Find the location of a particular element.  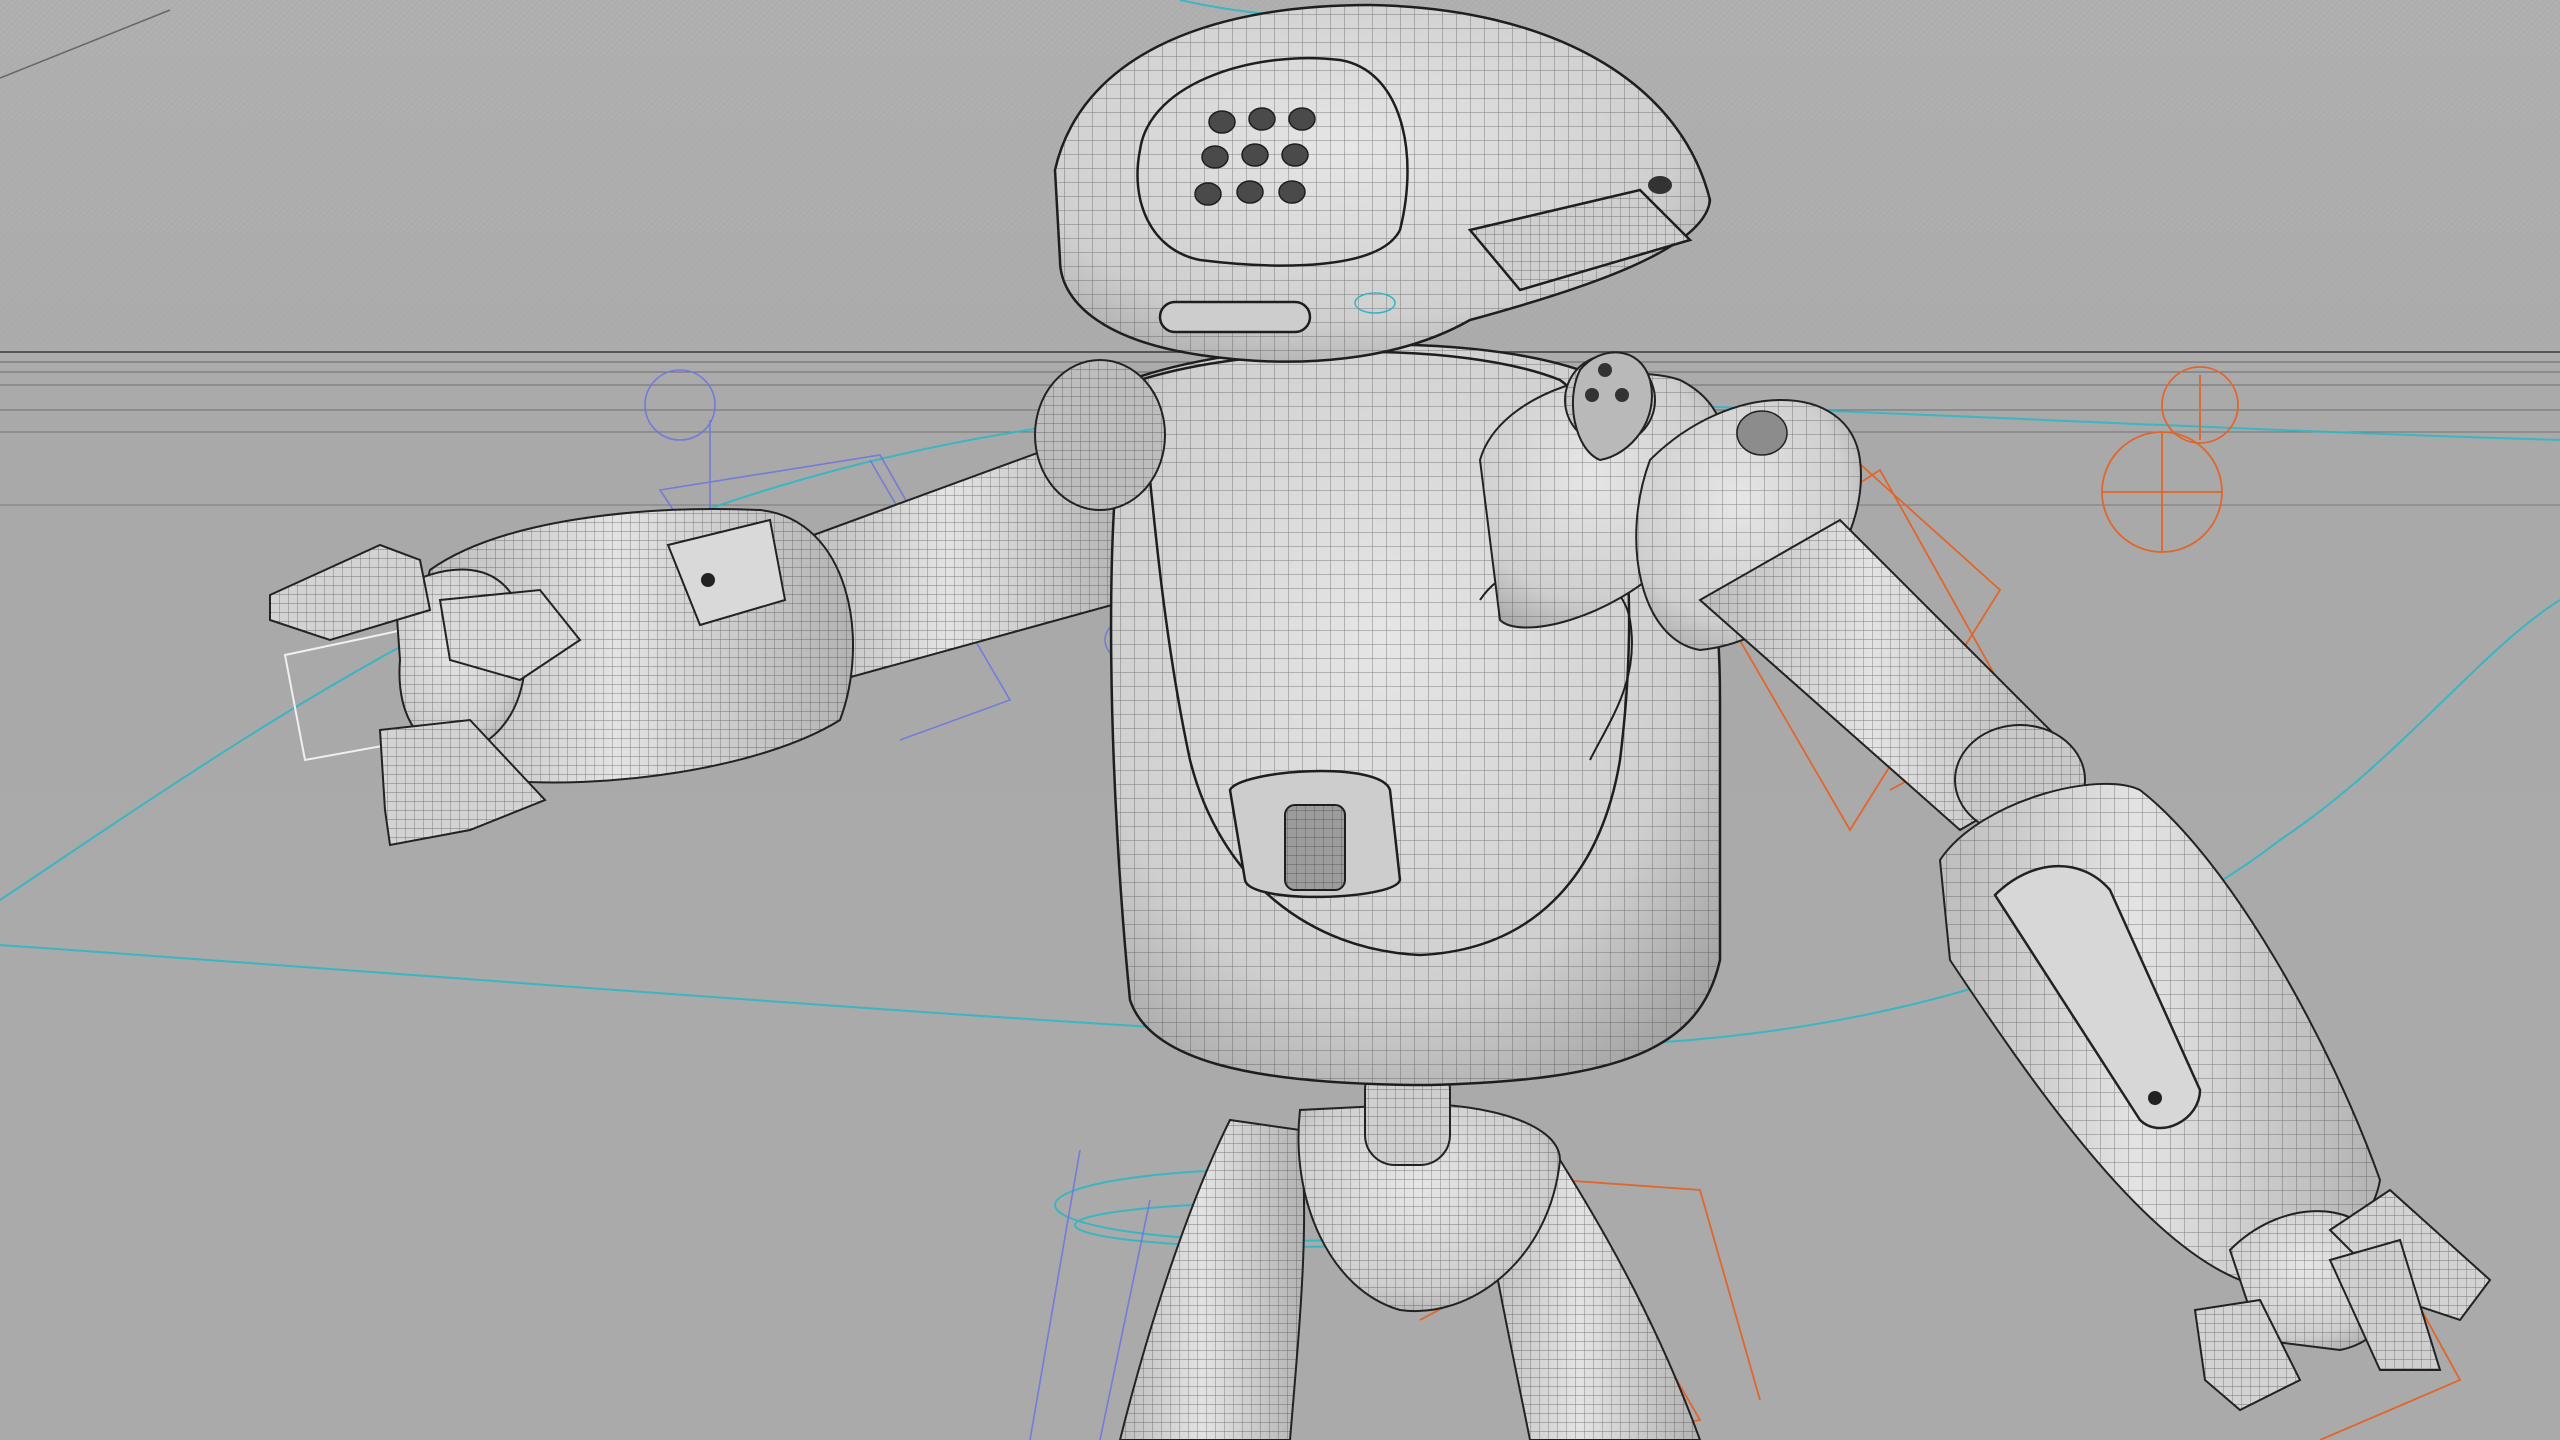

right-forearm is located at coordinates (2160, 1032).